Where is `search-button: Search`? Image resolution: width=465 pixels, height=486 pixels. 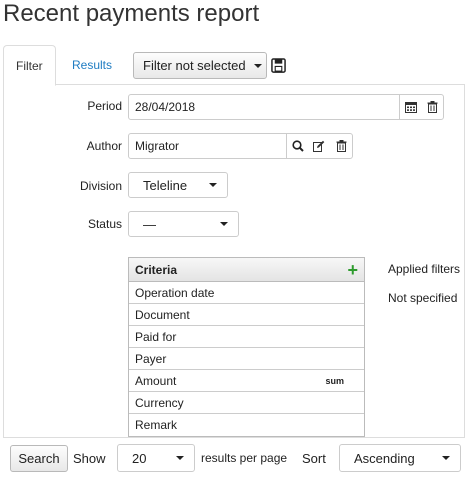 search-button: Search is located at coordinates (39, 458).